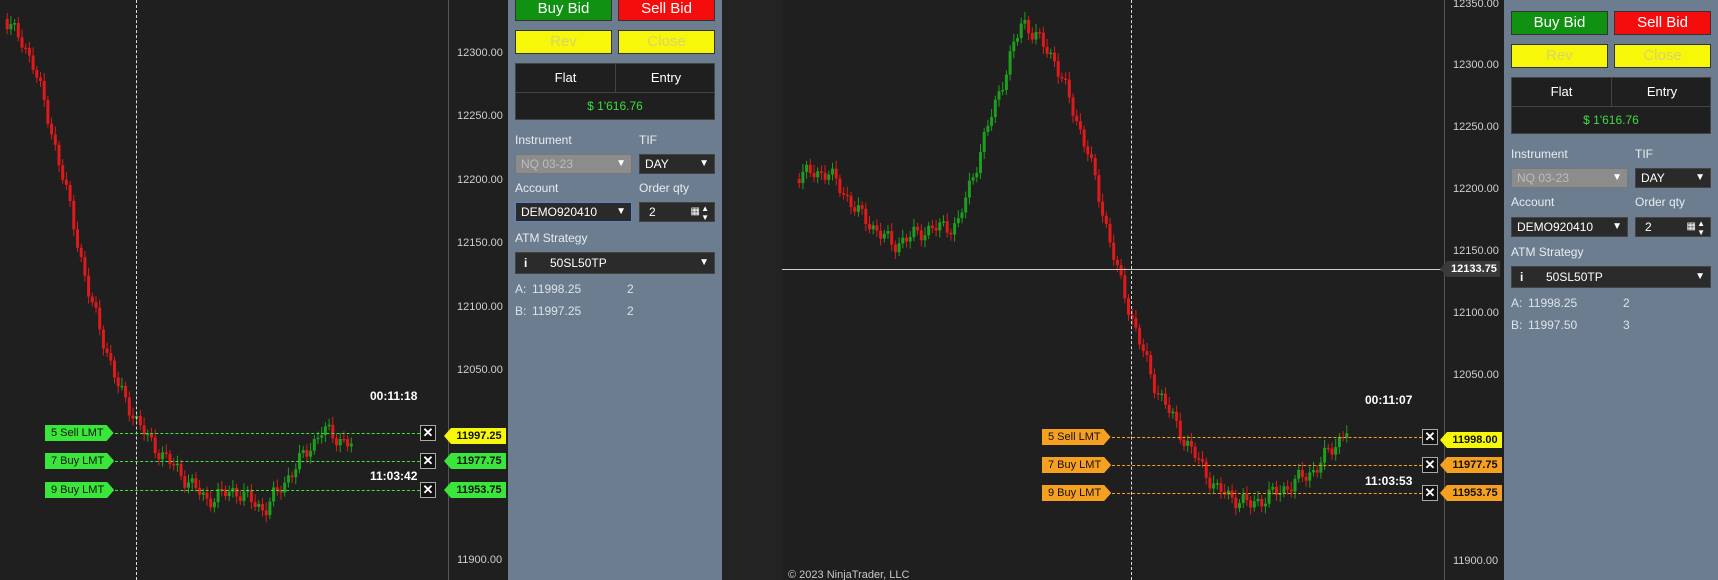  I want to click on right-order-tag-buy-2: 9 Buy LMT, so click(1076, 493).